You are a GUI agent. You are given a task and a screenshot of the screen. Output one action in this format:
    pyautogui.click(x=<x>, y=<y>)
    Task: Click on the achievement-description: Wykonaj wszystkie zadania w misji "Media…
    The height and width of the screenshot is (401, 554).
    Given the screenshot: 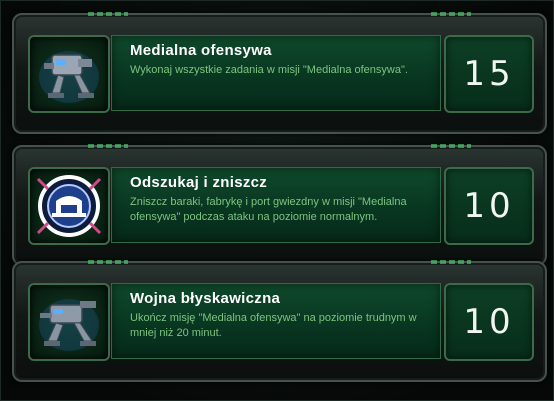 What is the action you would take?
    pyautogui.click(x=269, y=70)
    